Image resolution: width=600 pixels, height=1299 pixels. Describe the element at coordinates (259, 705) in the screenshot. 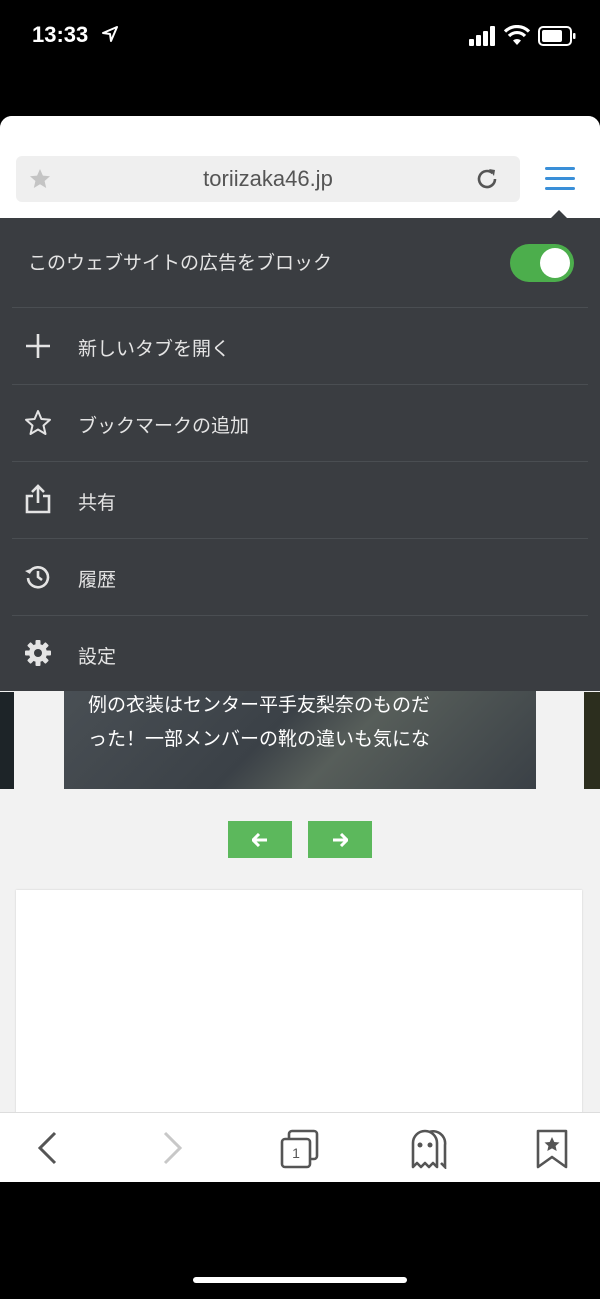

I see `article-caption-line1: 例の衣装はセンター平手友梨奈のものだ` at that location.